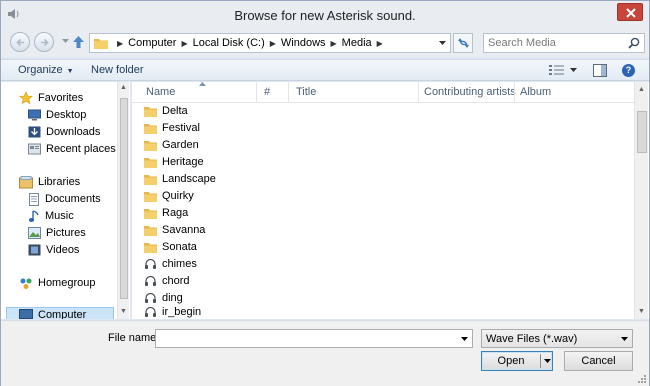  Describe the element at coordinates (628, 70) in the screenshot. I see `help-icon: ?` at that location.